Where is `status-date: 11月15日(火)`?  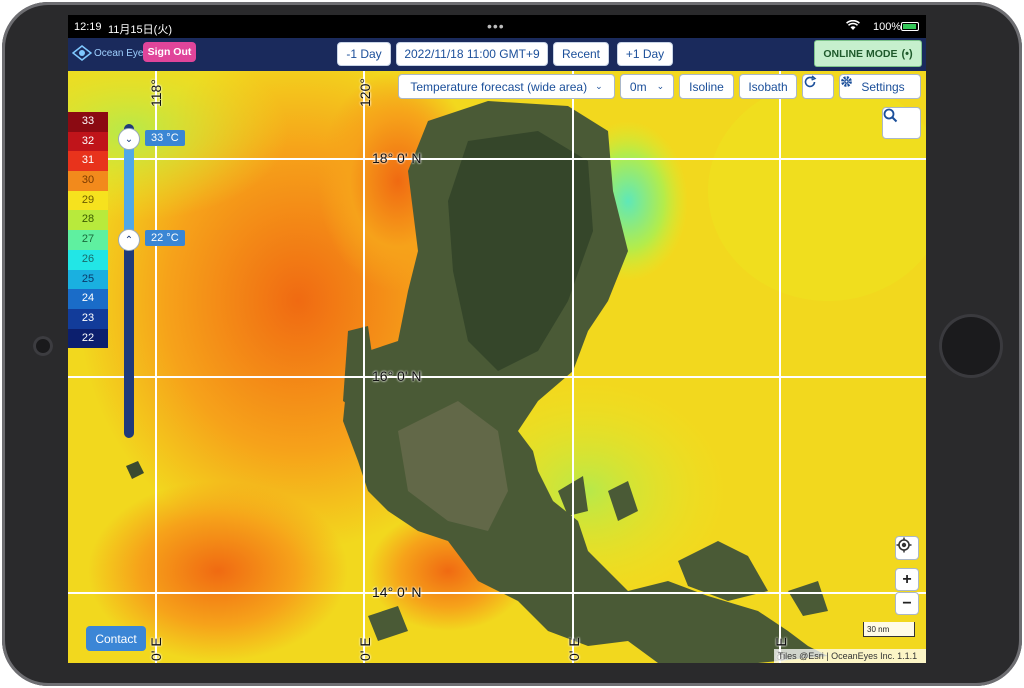
status-date: 11月15日(火) is located at coordinates (140, 30).